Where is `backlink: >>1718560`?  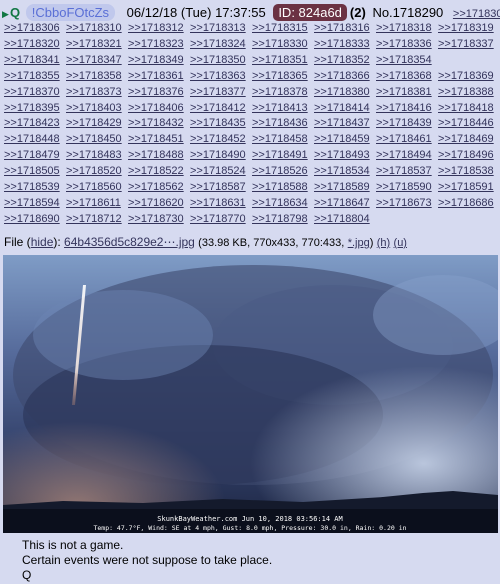
backlink: >>1718560 is located at coordinates (94, 187).